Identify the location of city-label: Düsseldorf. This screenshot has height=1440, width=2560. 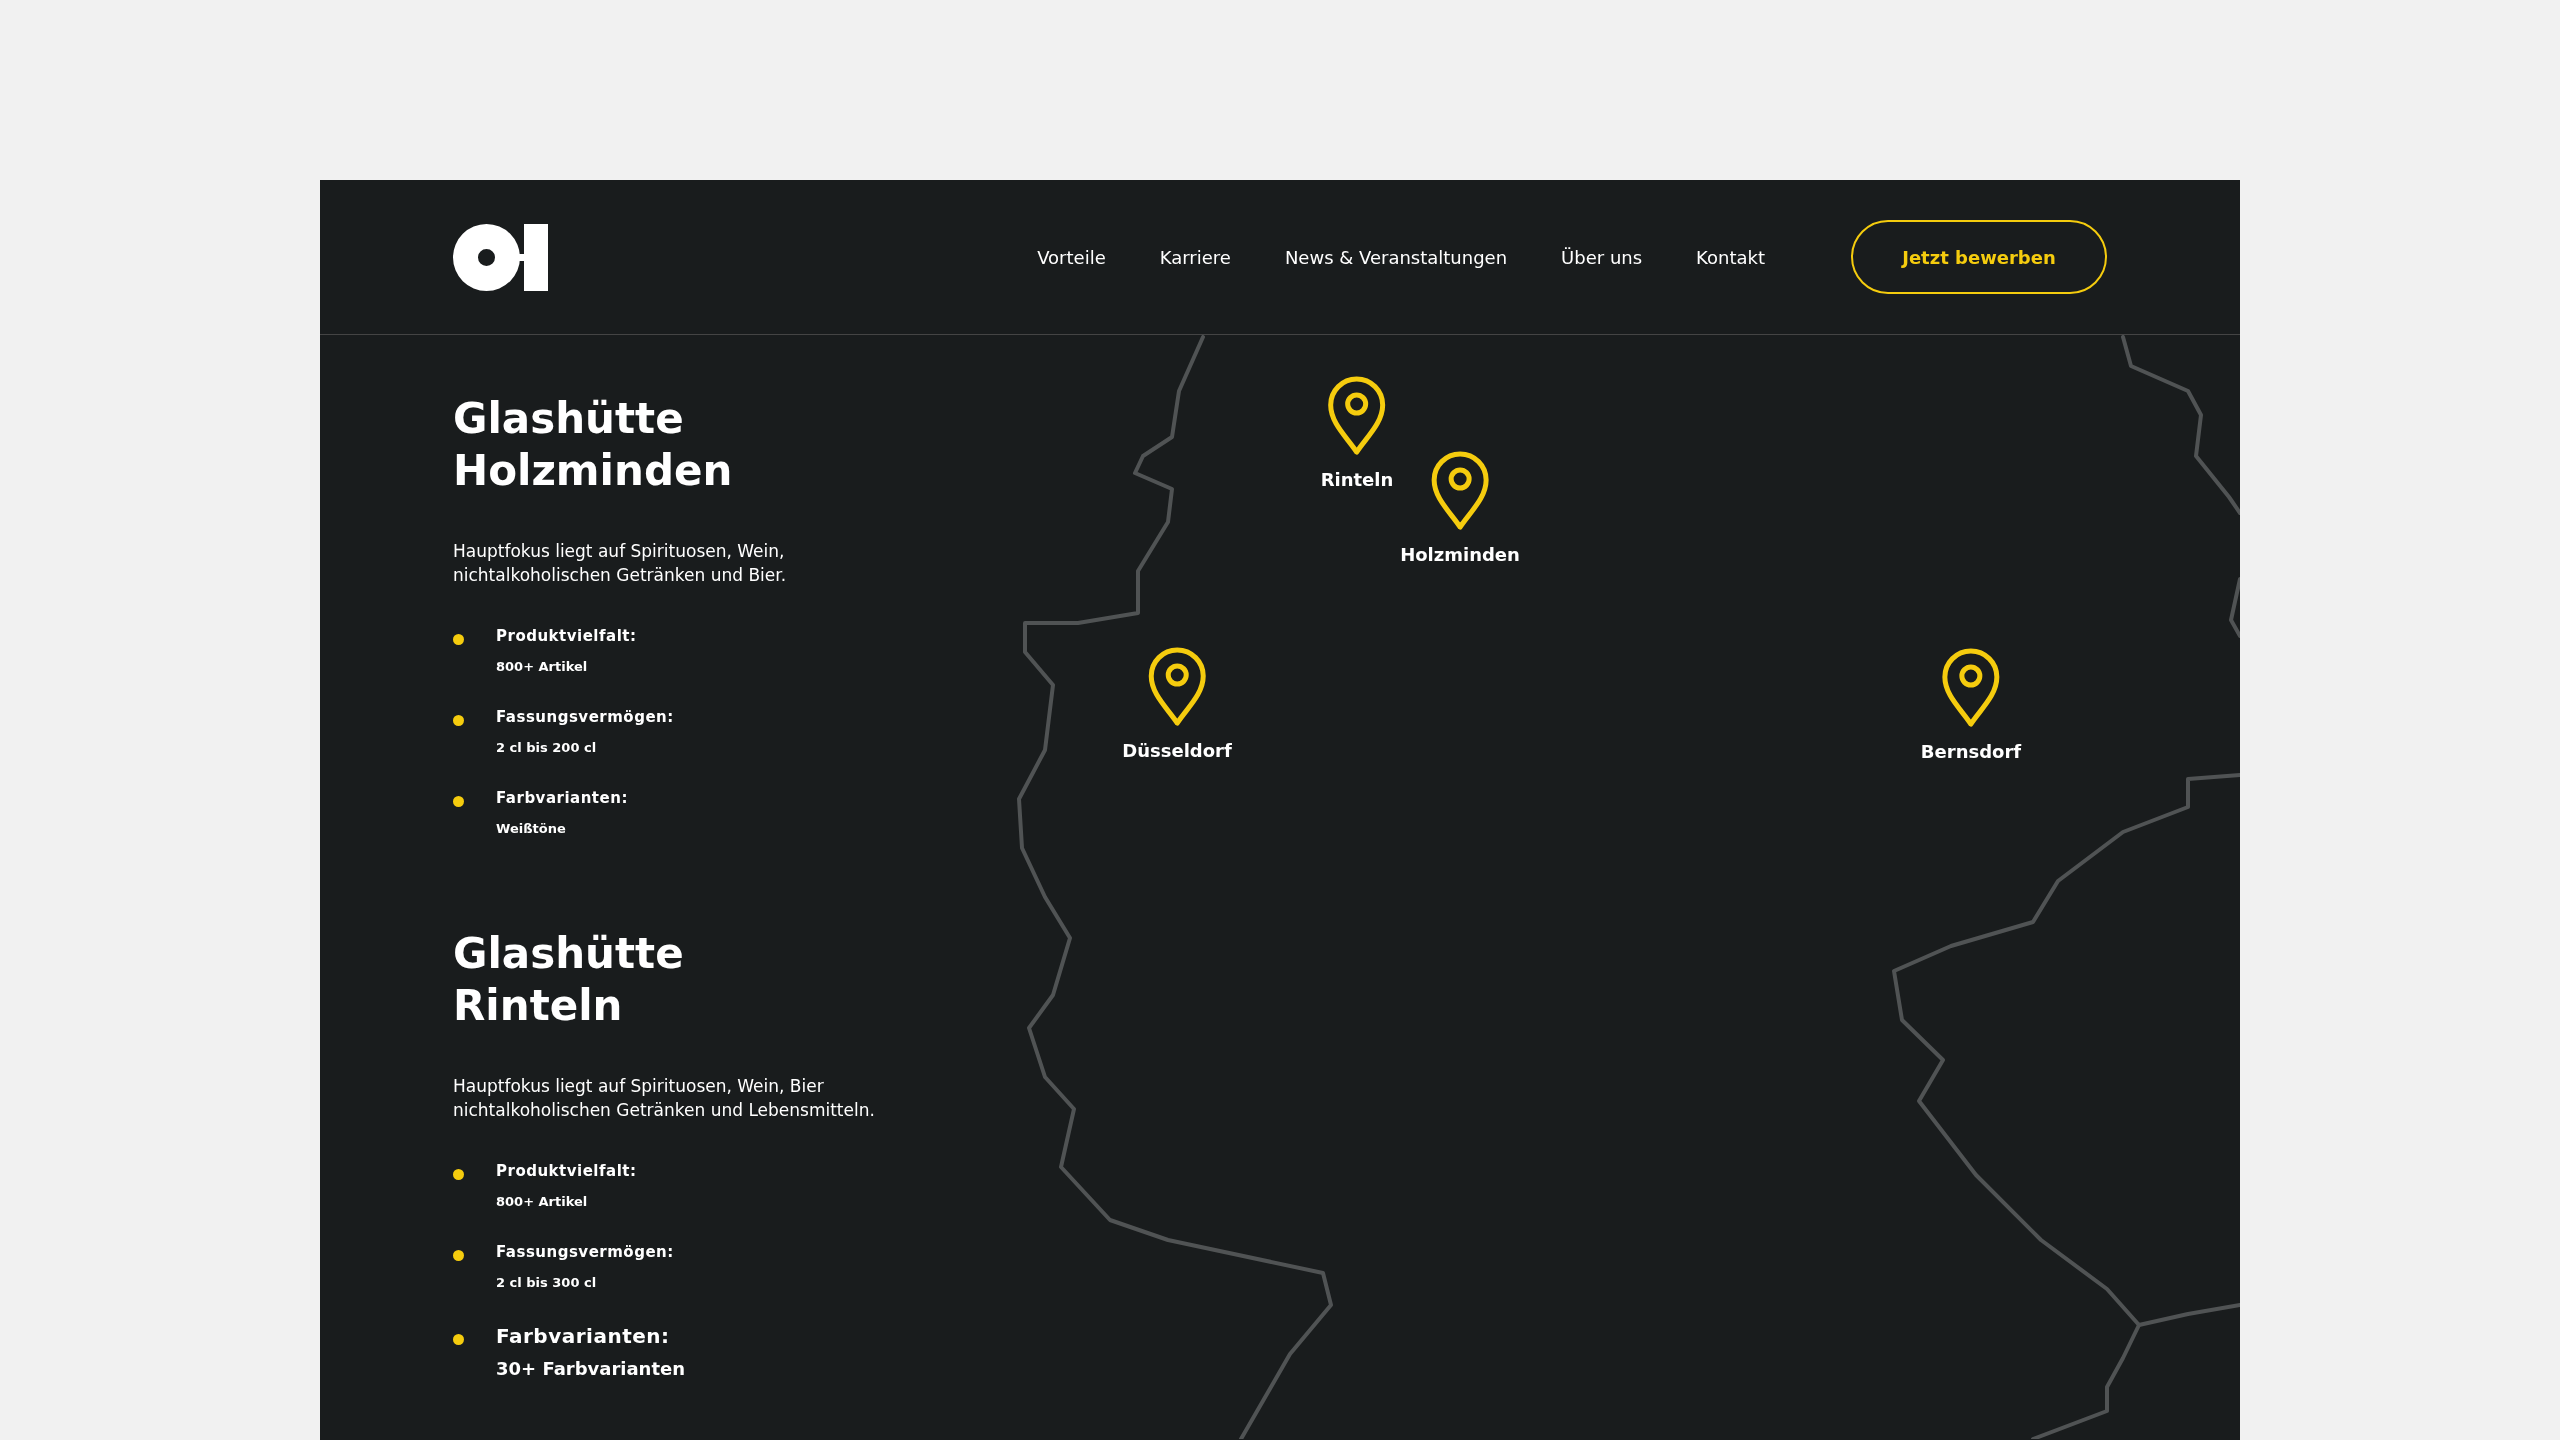
(1177, 750).